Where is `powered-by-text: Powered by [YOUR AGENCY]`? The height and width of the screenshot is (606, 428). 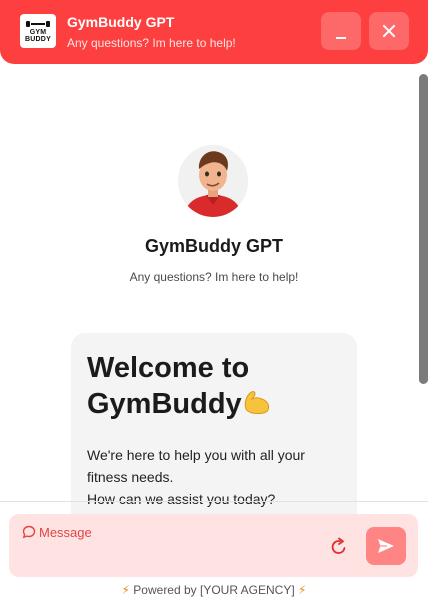 powered-by-text: Powered by [YOUR AGENCY] is located at coordinates (213, 590).